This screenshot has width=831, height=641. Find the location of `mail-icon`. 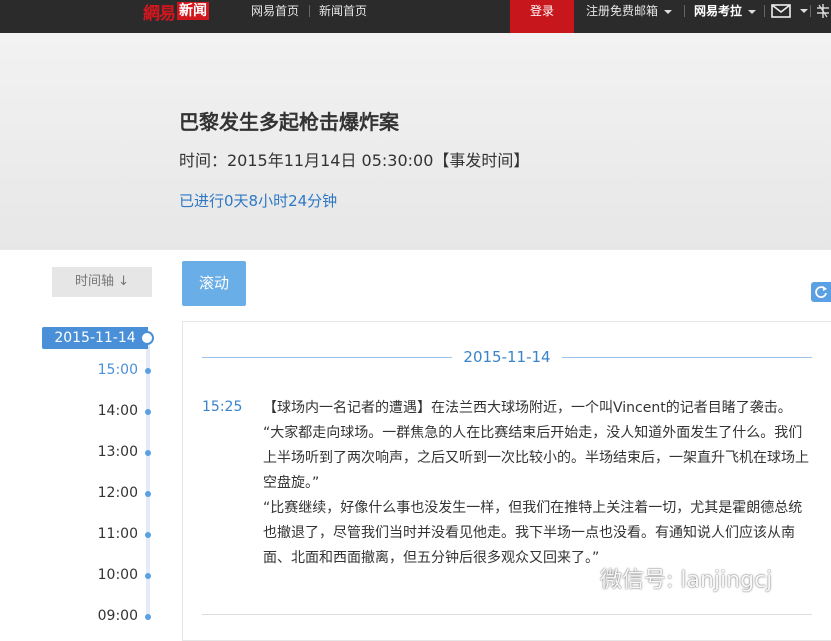

mail-icon is located at coordinates (781, 11).